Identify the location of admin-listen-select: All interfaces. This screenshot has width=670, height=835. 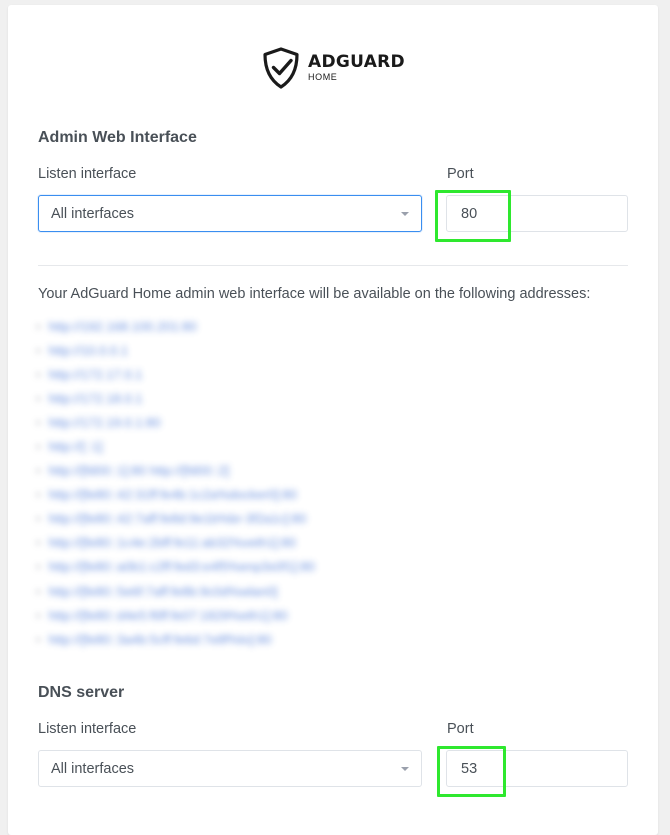
(230, 213).